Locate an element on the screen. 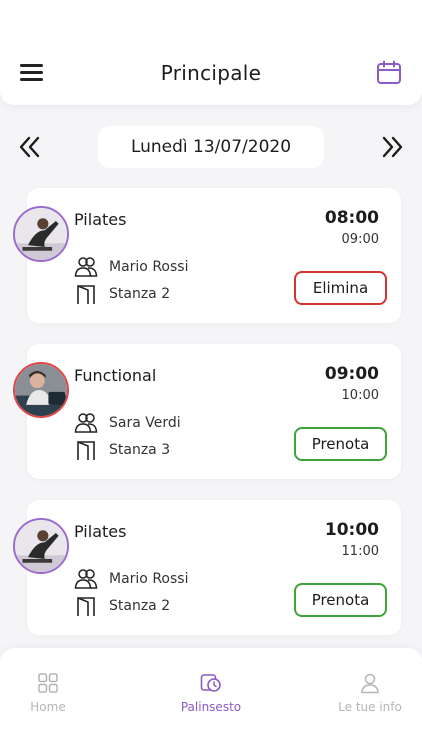 This screenshot has width=422, height=750. bottom-tab-bar: Home Palinsesto Le tue info is located at coordinates (211, 699).